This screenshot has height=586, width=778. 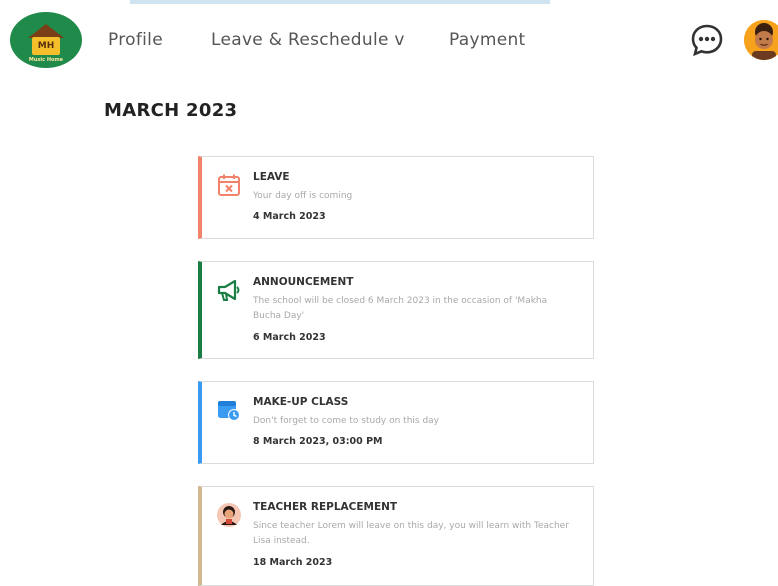 I want to click on event-date: 4 March 2023, so click(x=289, y=216).